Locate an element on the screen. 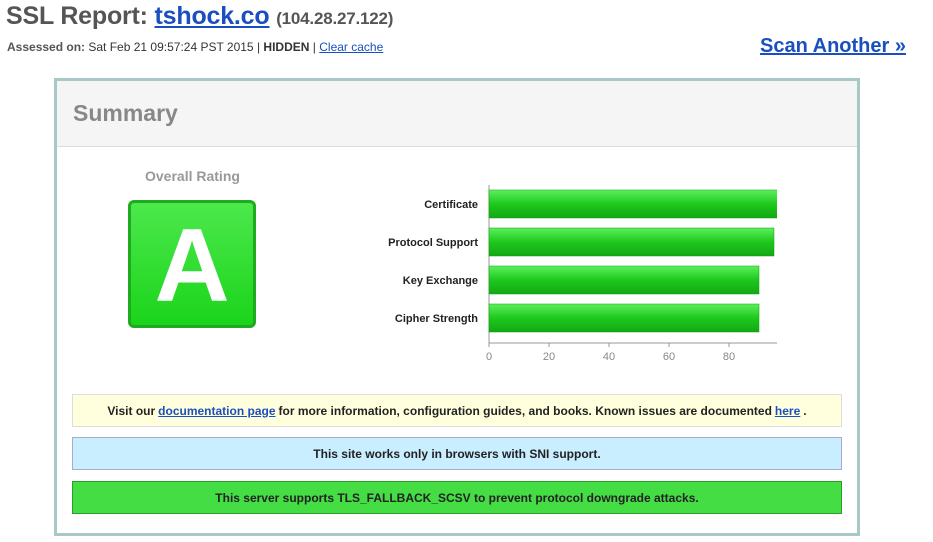  overall-rating-label: Overall Rating is located at coordinates (192, 176).